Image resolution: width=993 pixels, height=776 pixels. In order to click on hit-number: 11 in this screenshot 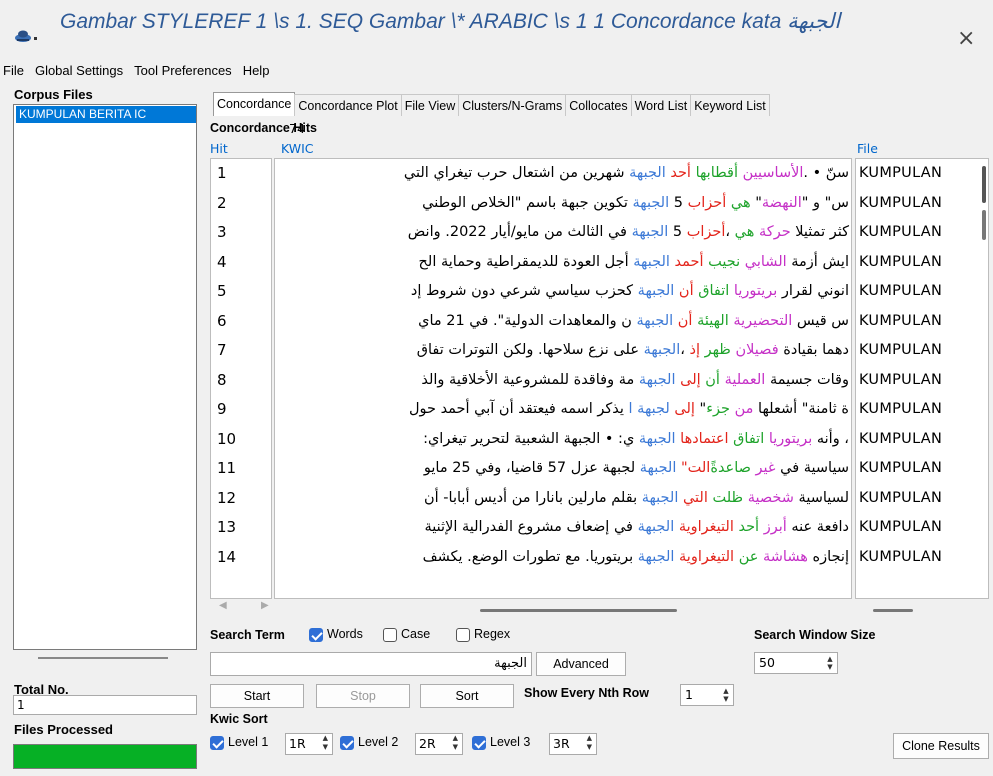, I will do `click(241, 469)`.